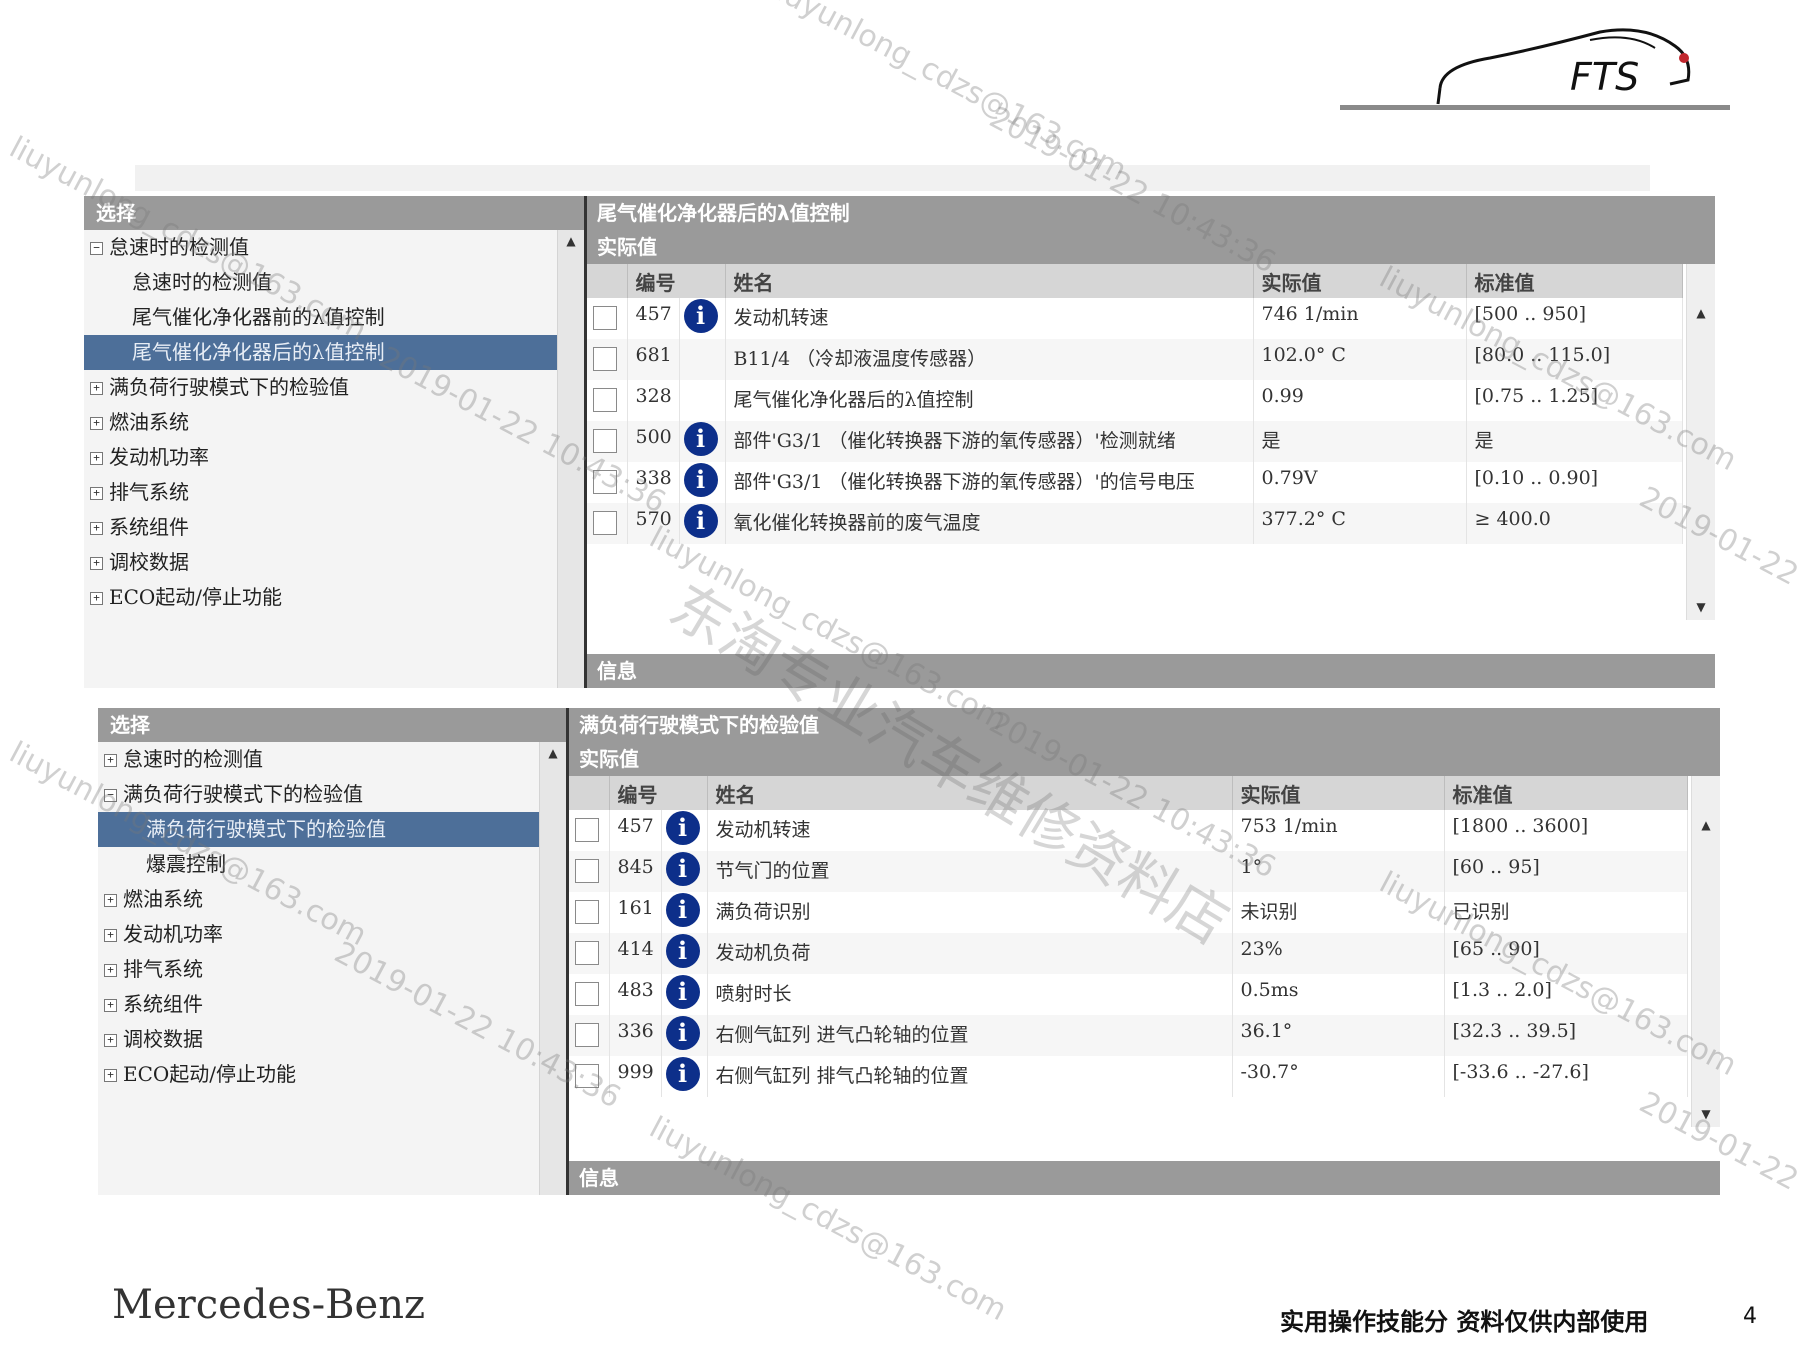 Image resolution: width=1800 pixels, height=1350 pixels. What do you see at coordinates (1135, 441) in the screenshot?
I see `table-row: 500 i 部件'G3/1 （催化转换器下游的氧传感器）'检测就绪是是` at bounding box center [1135, 441].